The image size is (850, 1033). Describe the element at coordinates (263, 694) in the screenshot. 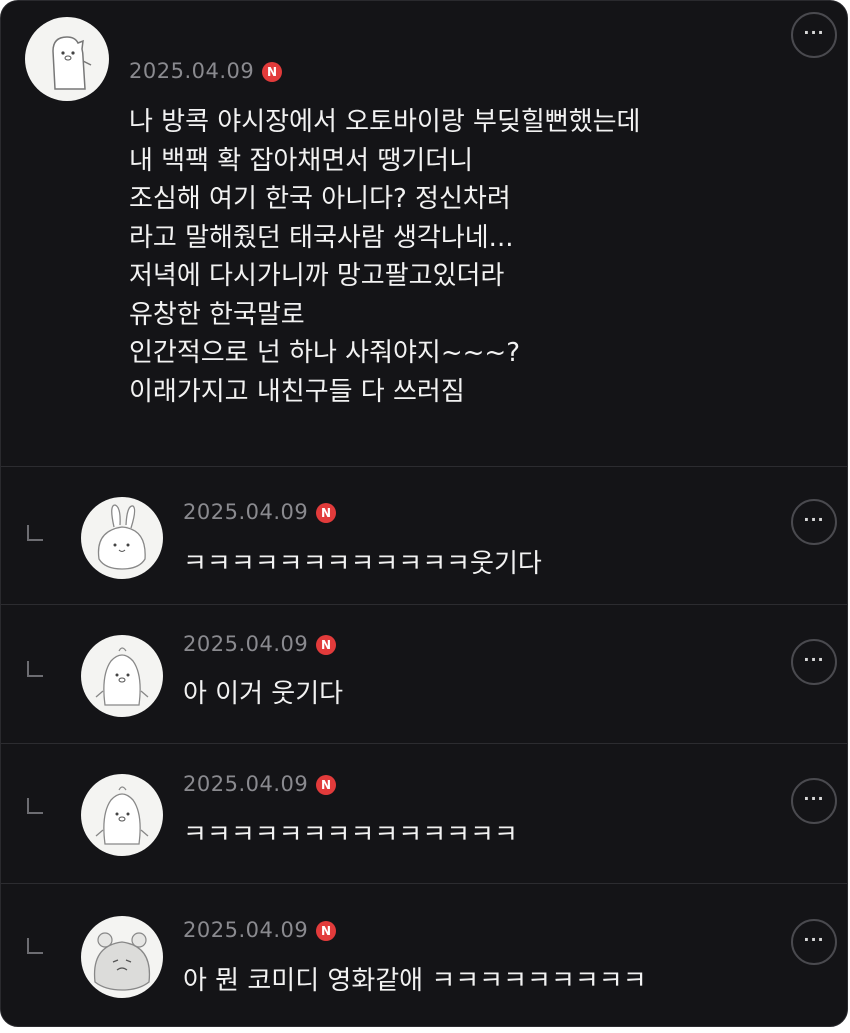

I see `comment-text: 아 이거 웃기다` at that location.